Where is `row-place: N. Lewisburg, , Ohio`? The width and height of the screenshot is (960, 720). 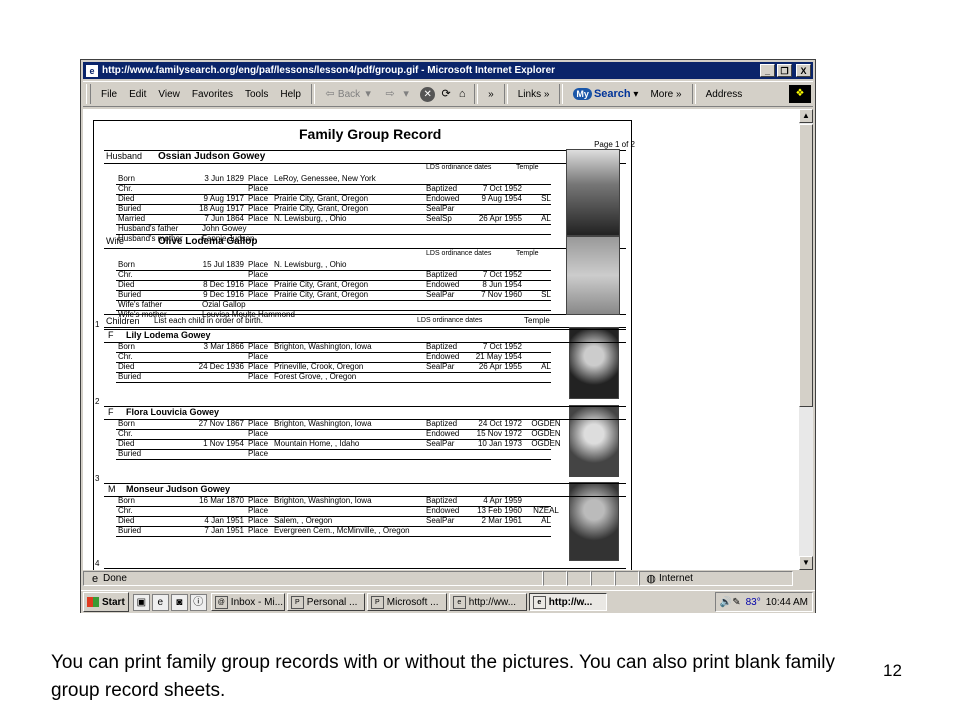 row-place: N. Lewisburg, , Ohio is located at coordinates (310, 218).